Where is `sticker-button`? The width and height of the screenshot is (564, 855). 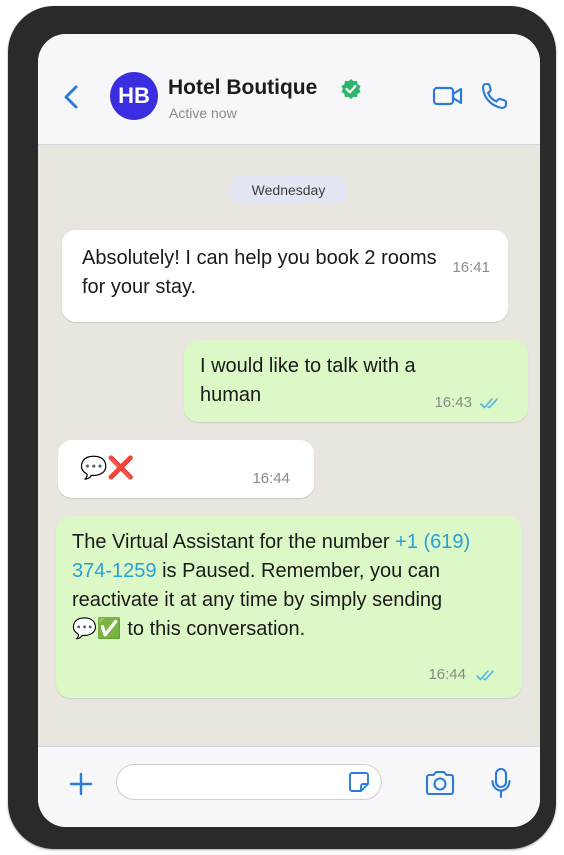
sticker-button is located at coordinates (359, 782).